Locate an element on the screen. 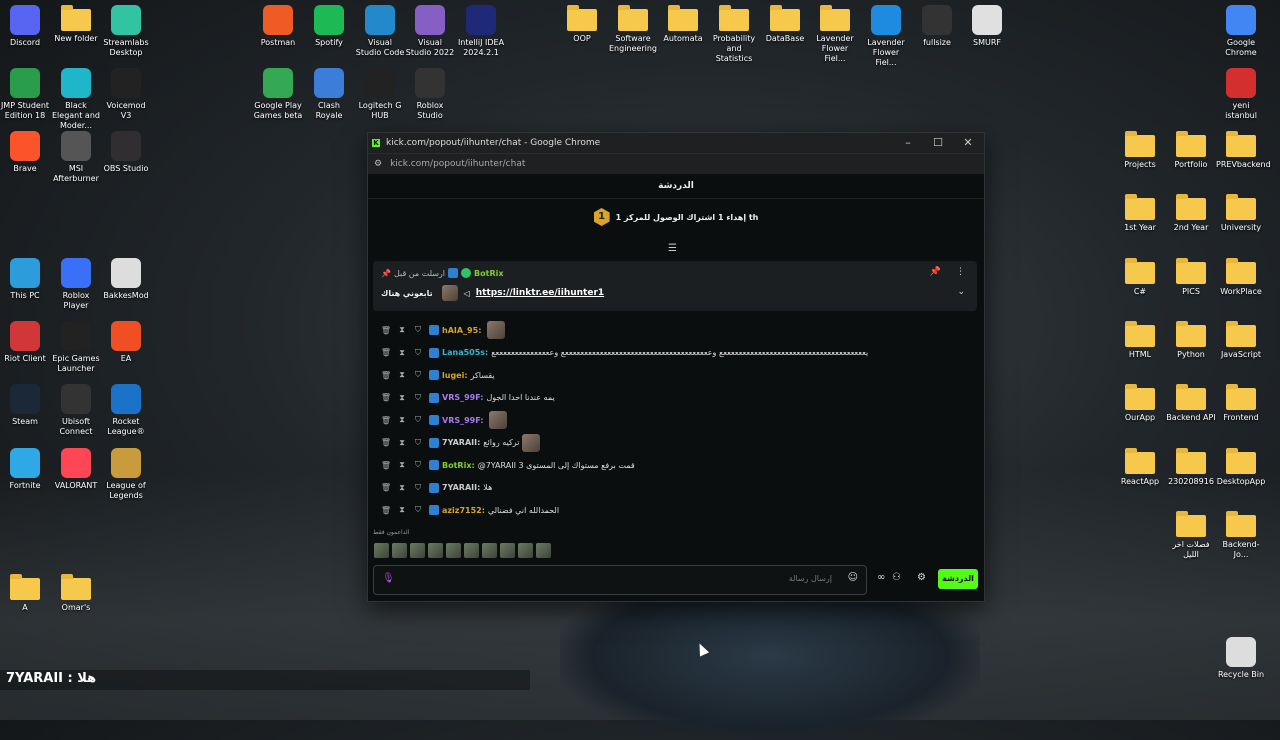 This screenshot has height=740, width=1280. desktop-icon: DesktopApp is located at coordinates (1241, 467).